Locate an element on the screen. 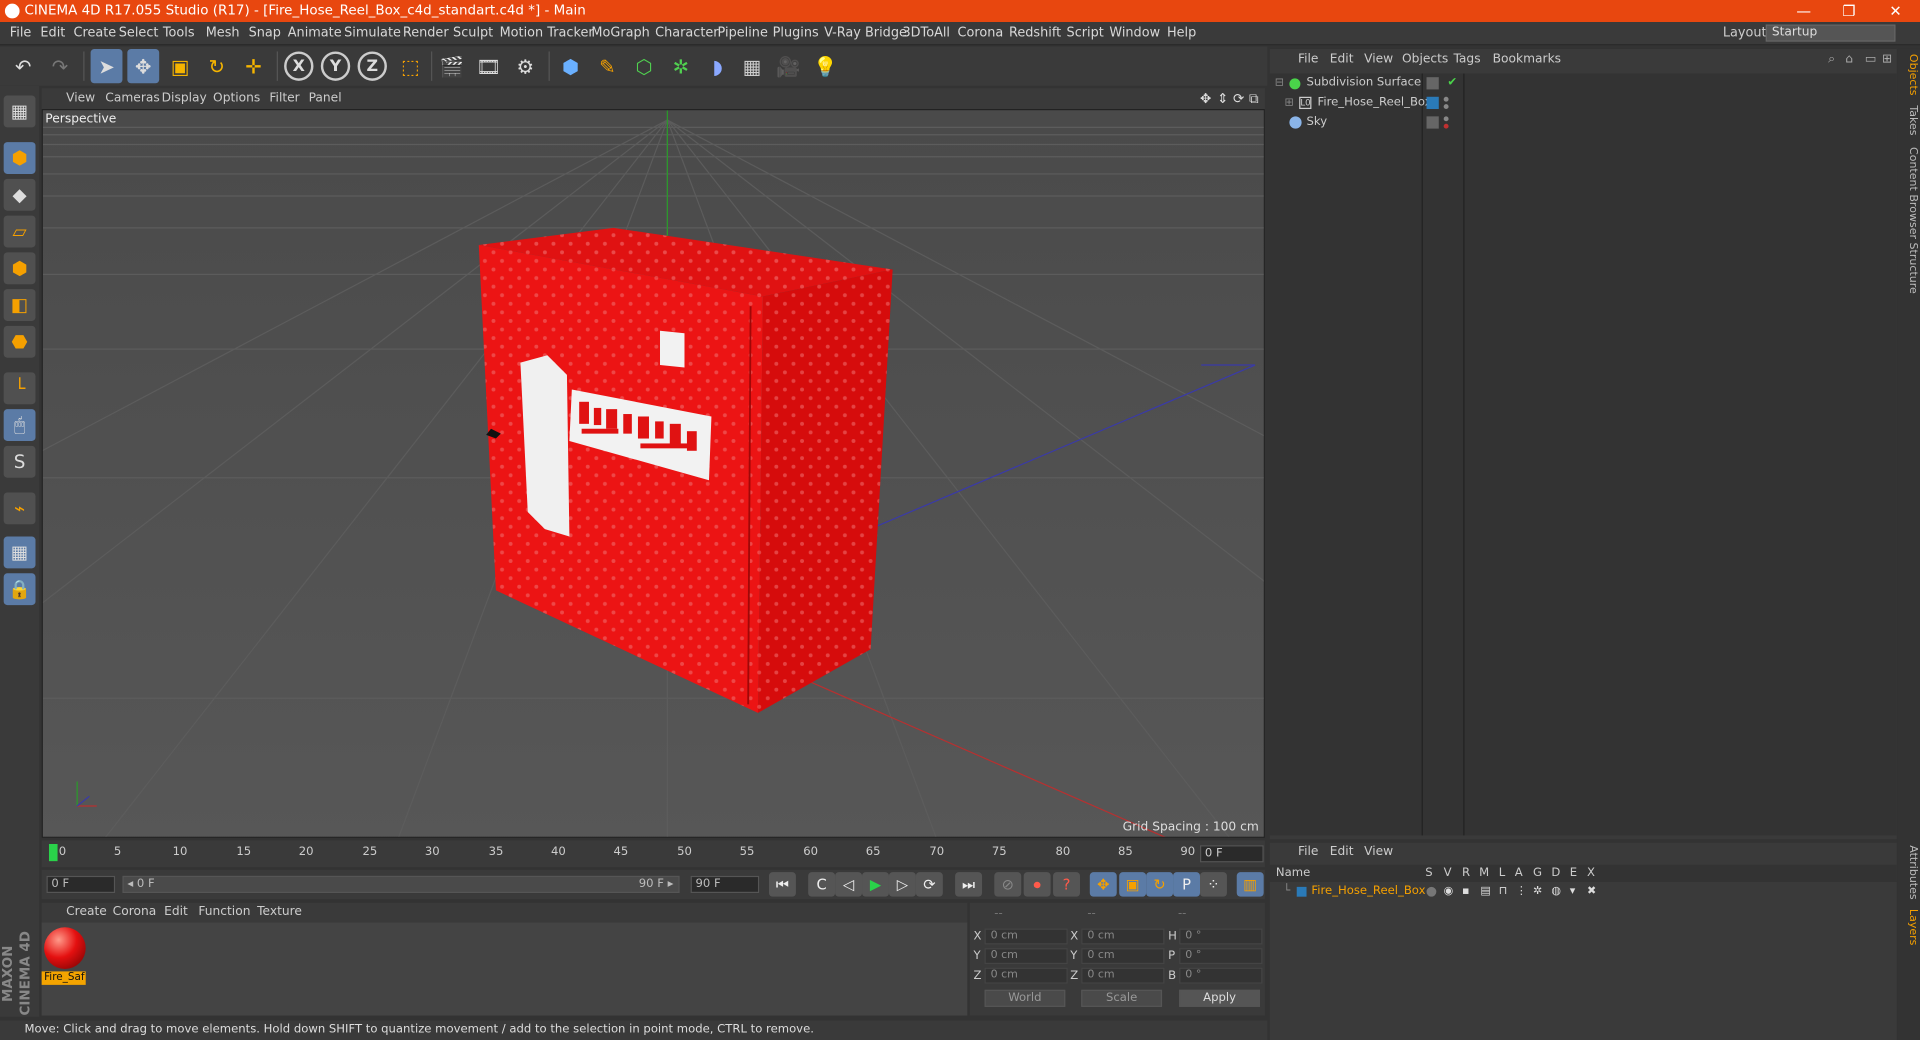 Image resolution: width=1920 pixels, height=1040 pixels. material-name-label: Fire_Saf is located at coordinates (63, 978).